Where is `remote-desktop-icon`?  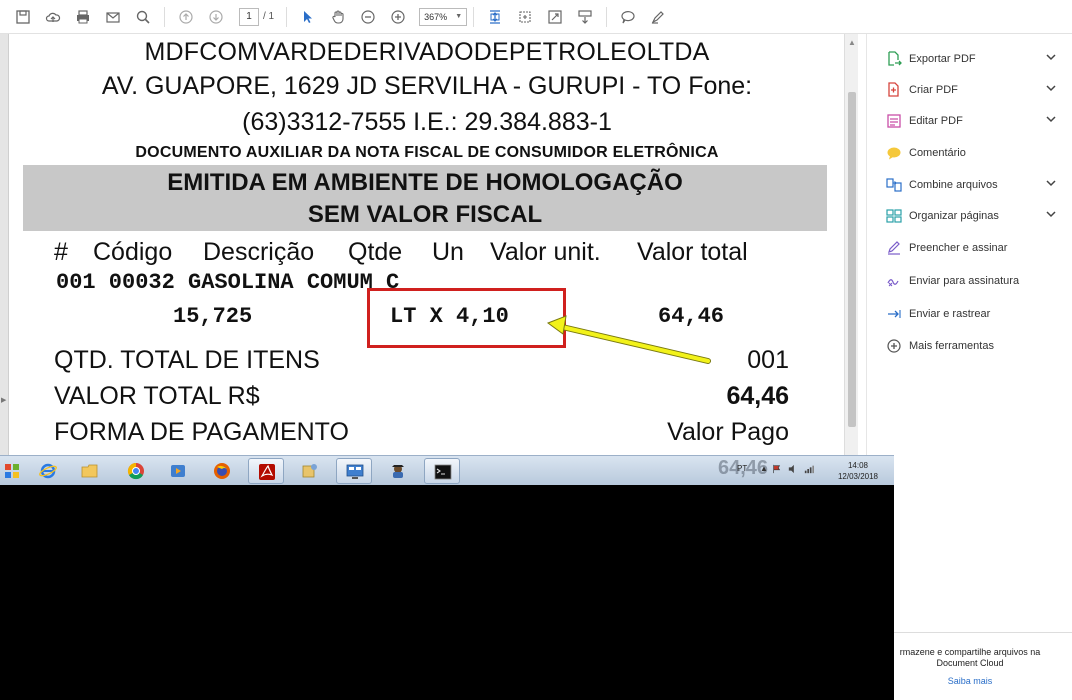 remote-desktop-icon is located at coordinates (355, 471).